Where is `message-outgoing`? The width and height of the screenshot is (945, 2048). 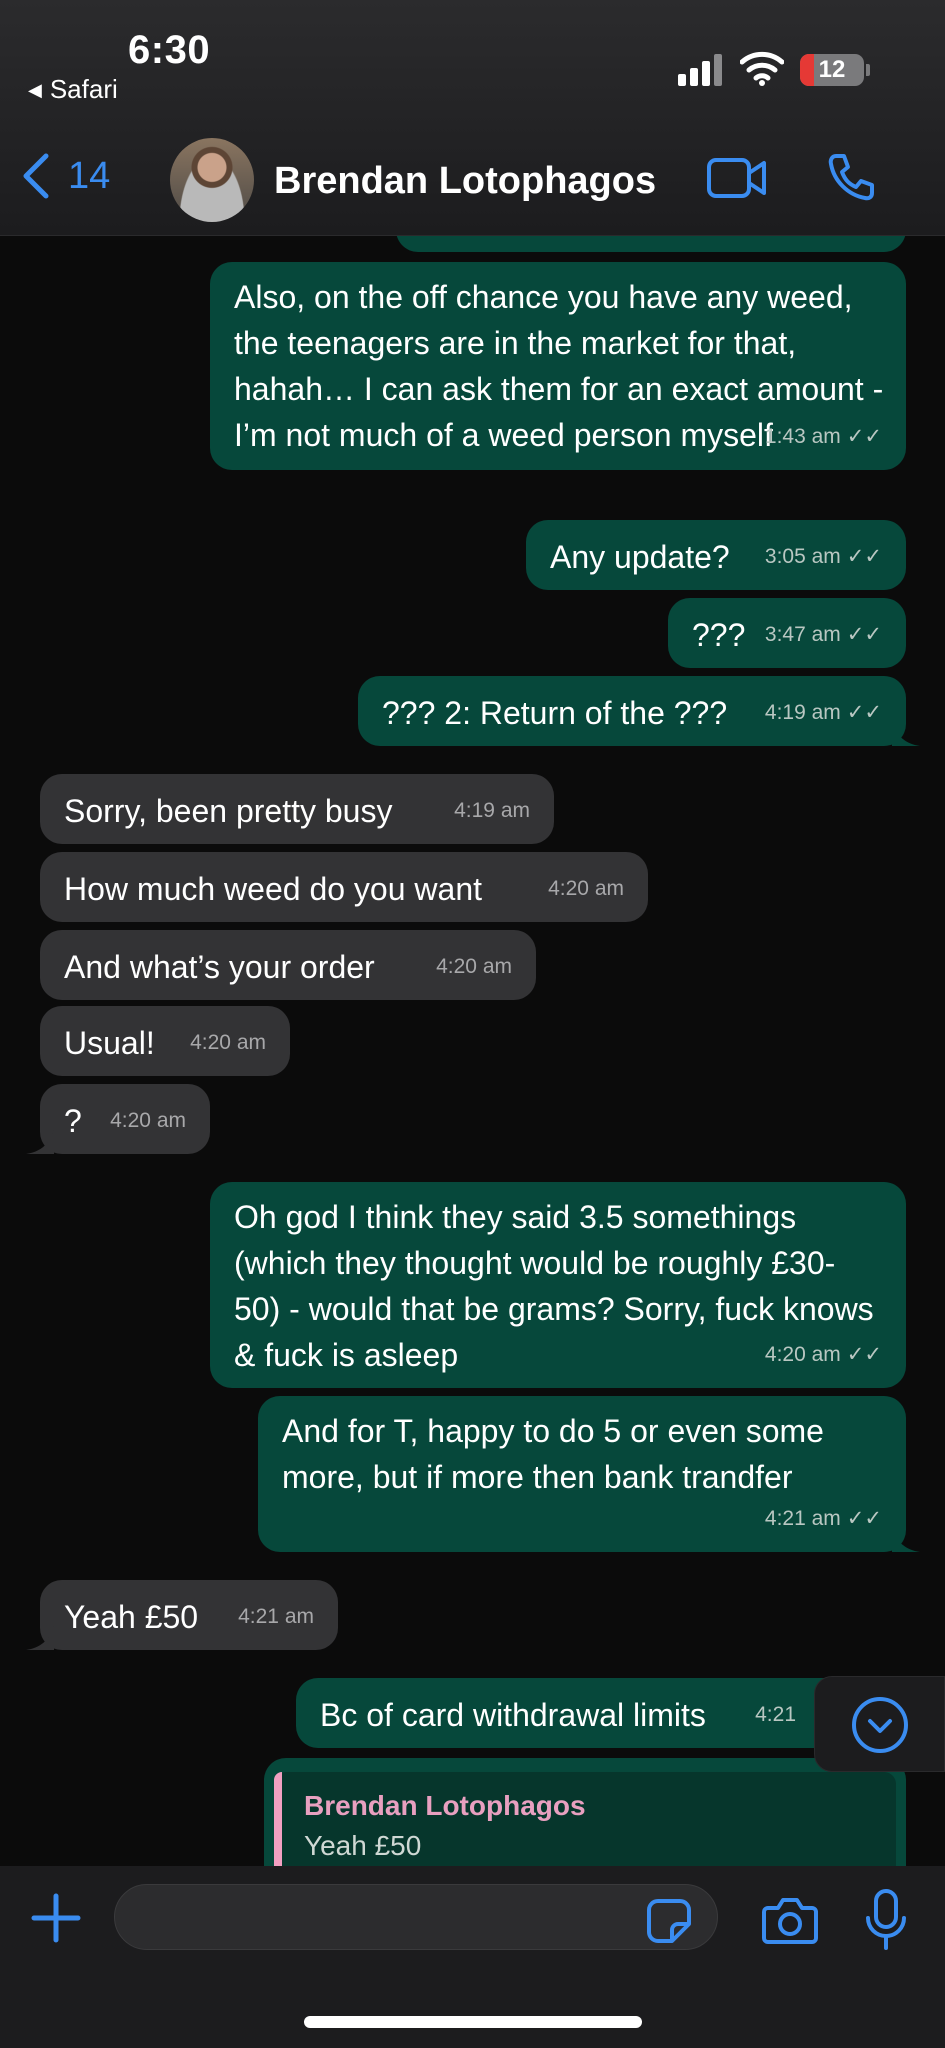
message-outgoing is located at coordinates (651, 244).